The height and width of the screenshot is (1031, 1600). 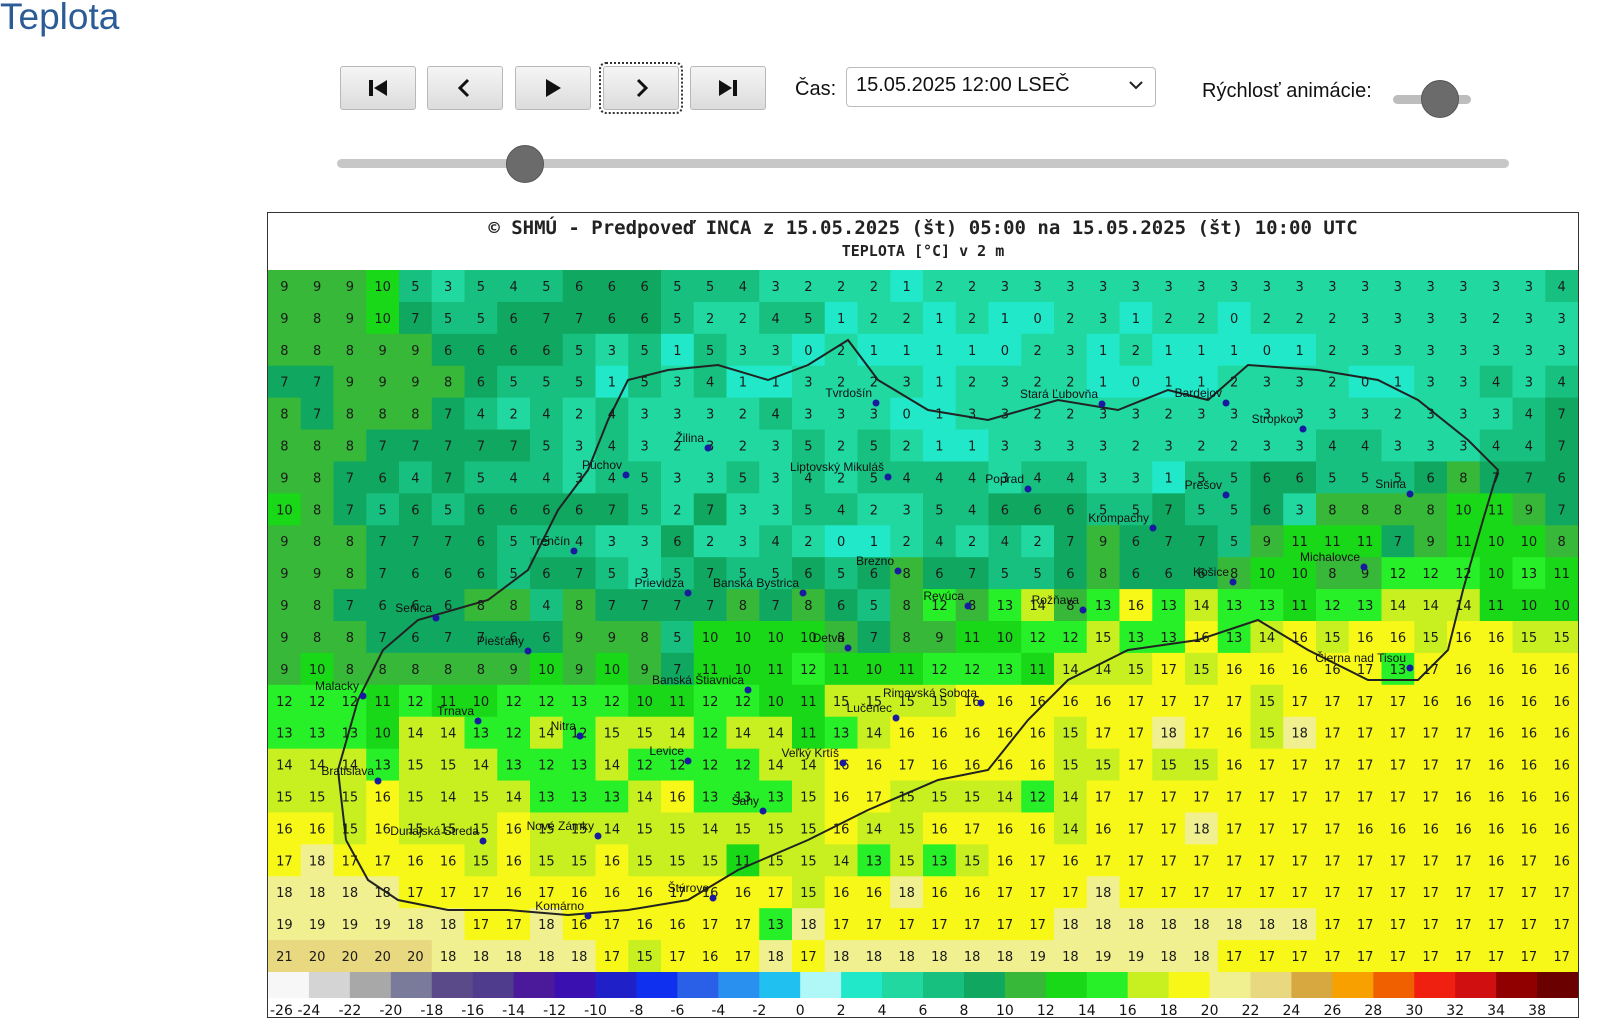 I want to click on speed-slider-thumb, so click(x=1439, y=99).